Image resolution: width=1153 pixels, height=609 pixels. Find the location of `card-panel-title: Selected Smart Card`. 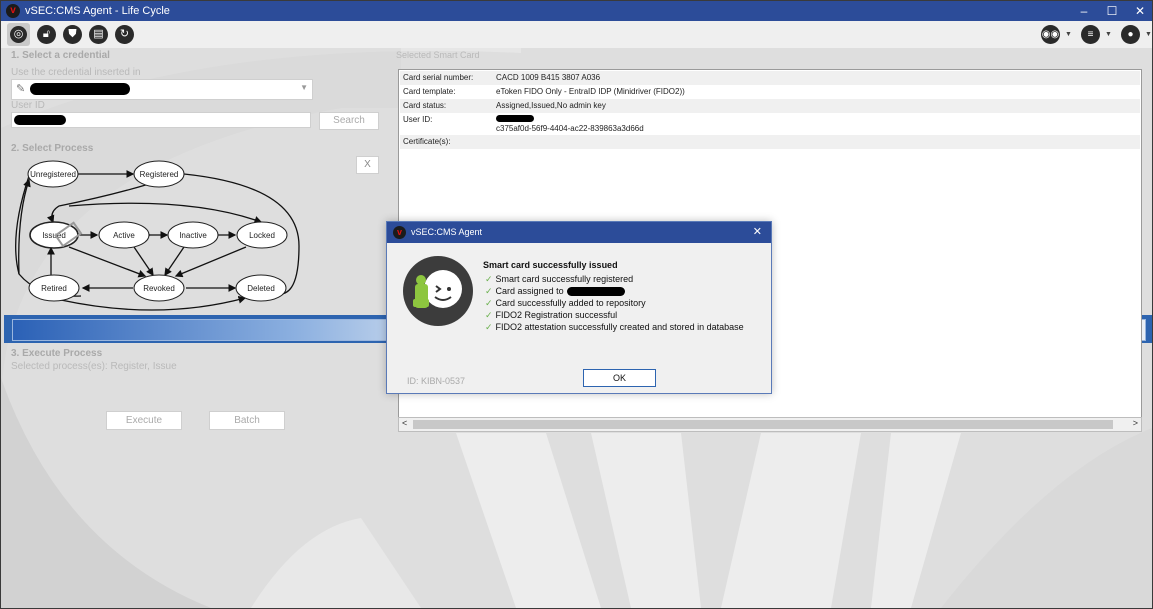

card-panel-title: Selected Smart Card is located at coordinates (438, 55).